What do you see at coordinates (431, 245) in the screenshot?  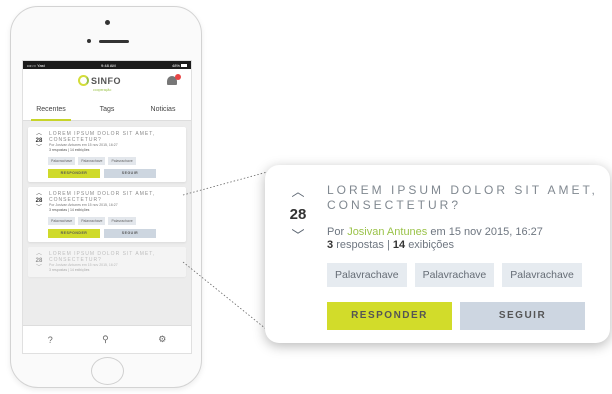 I see `views-label: exibições` at bounding box center [431, 245].